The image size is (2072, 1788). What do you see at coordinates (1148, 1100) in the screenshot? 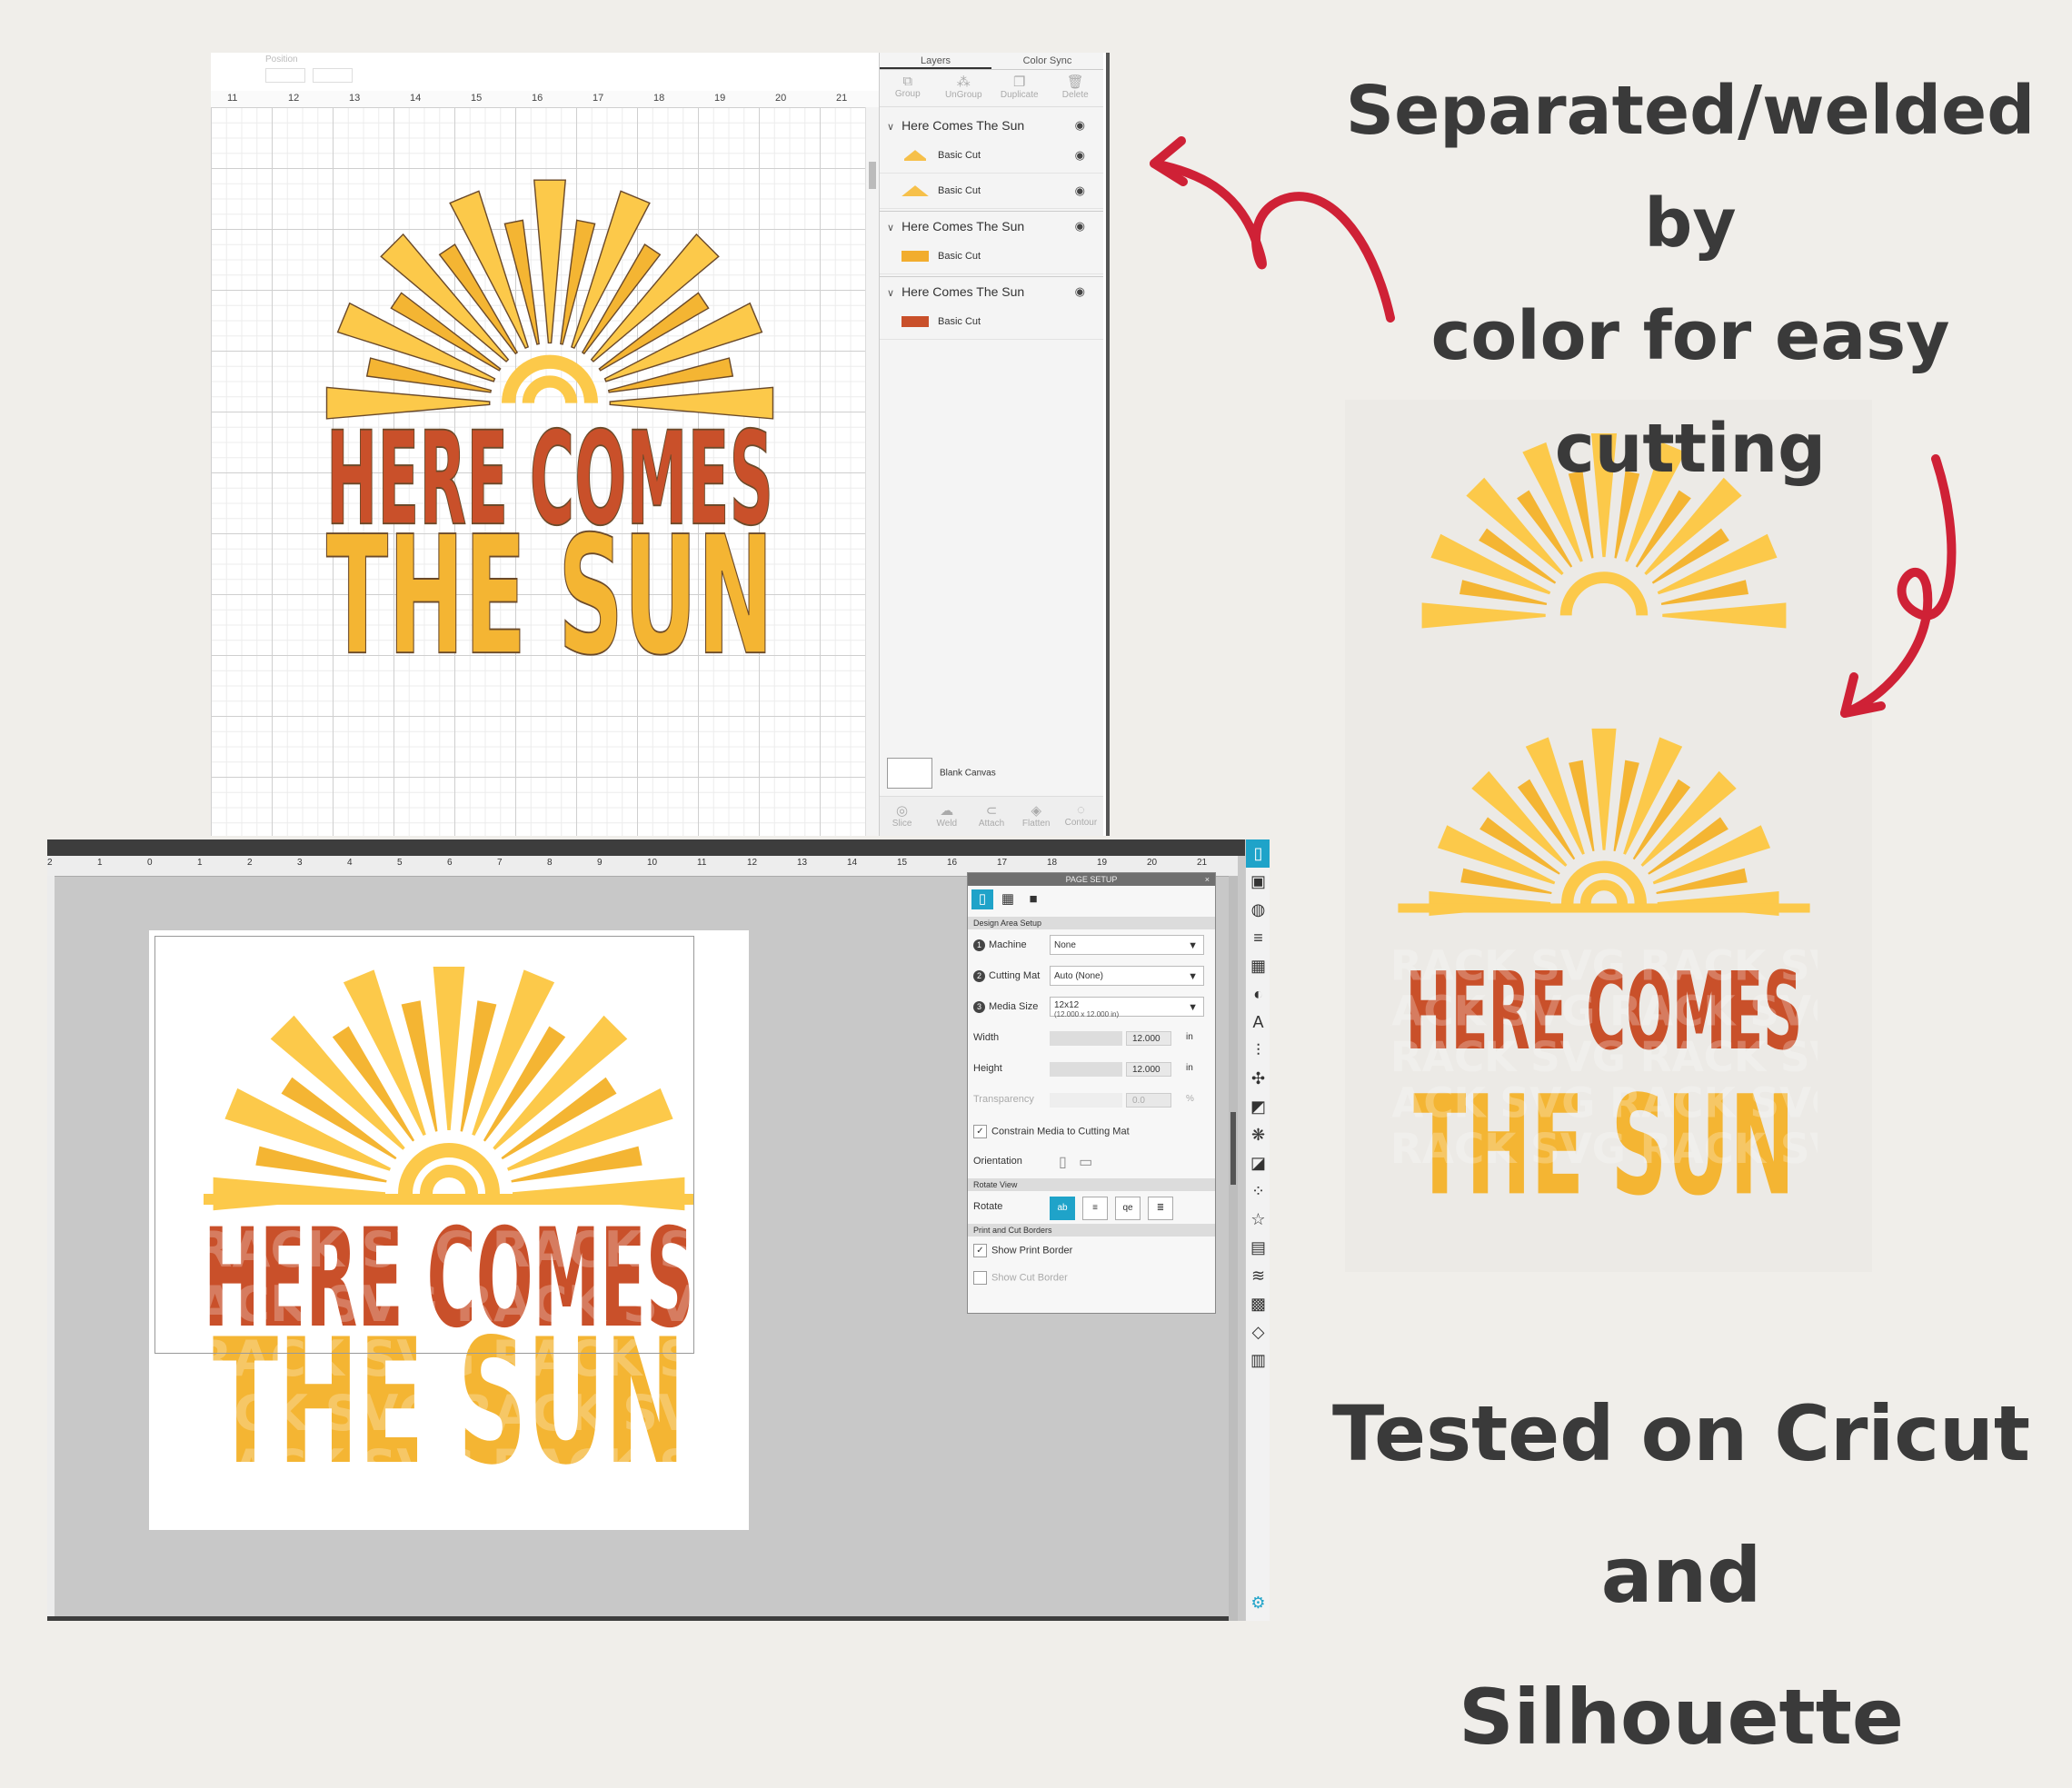
I see `transparency-input: 0.0` at bounding box center [1148, 1100].